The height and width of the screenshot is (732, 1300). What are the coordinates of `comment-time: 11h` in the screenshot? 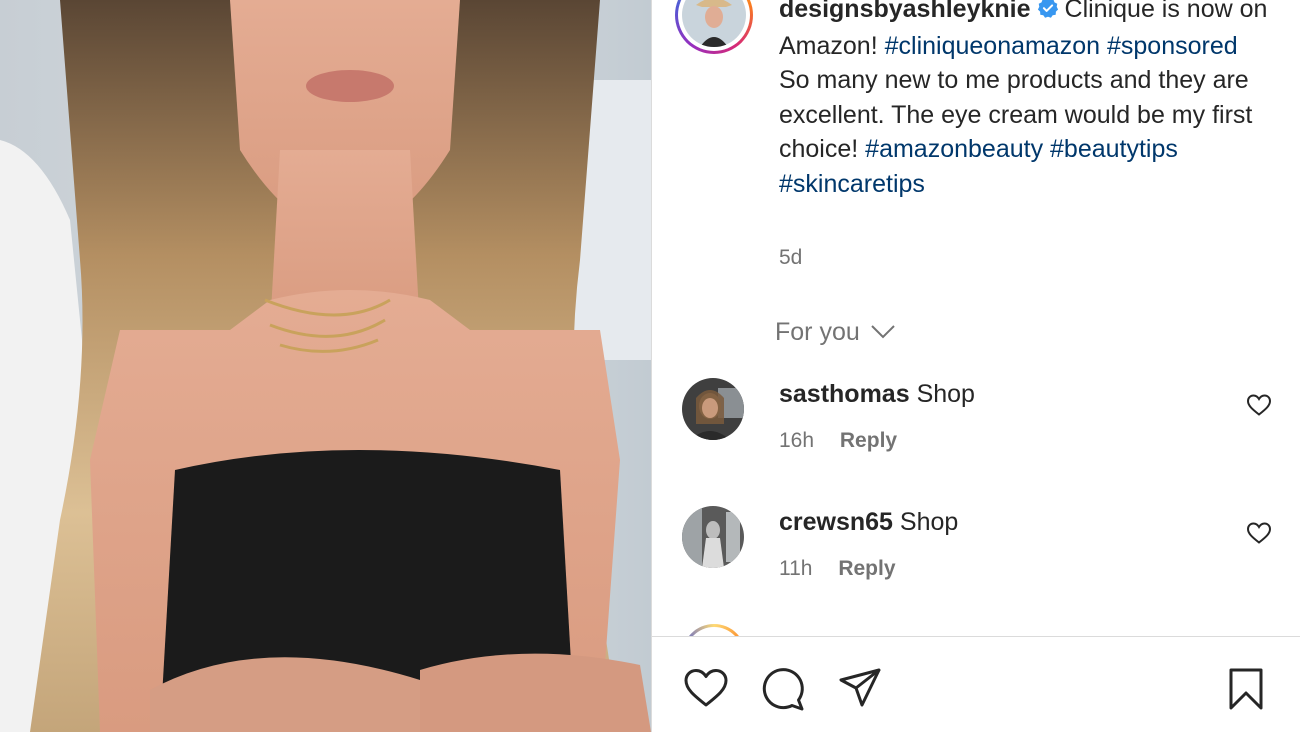 It's located at (795, 568).